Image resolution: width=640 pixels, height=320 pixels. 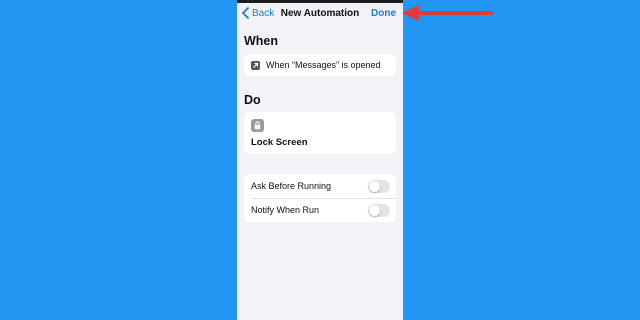 I want to click on options-card: Ask Before Running Notify When Run, so click(x=320, y=198).